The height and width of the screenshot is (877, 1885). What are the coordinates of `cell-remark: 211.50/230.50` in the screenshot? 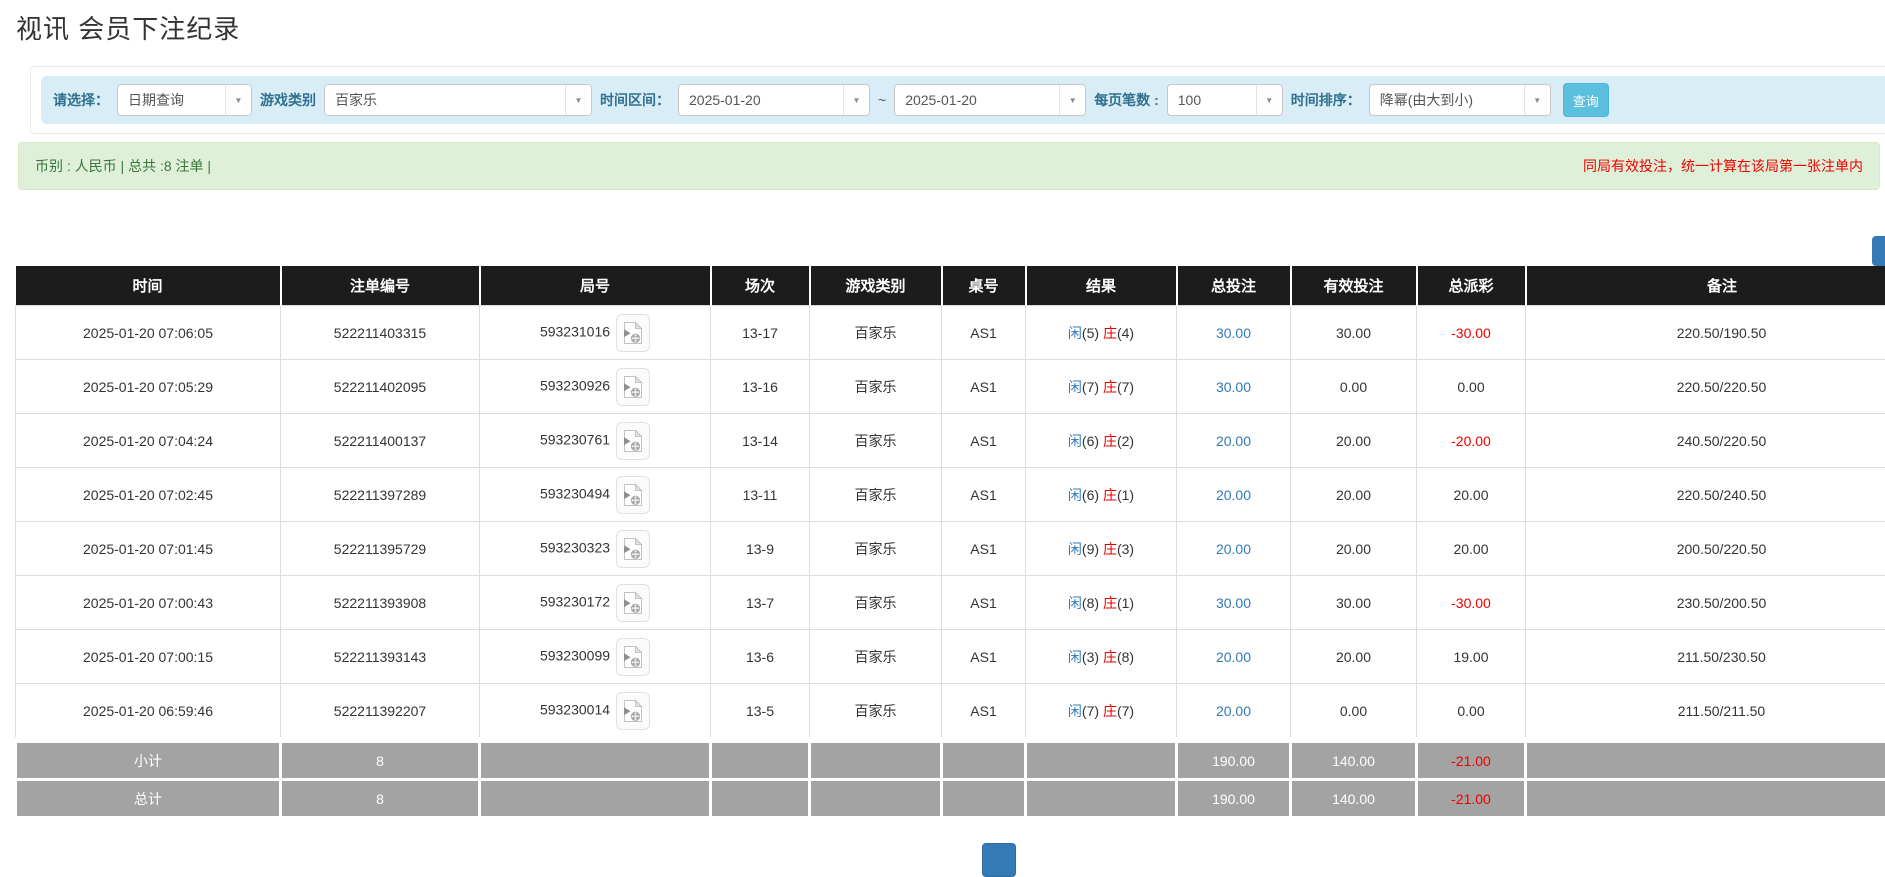 It's located at (1705, 657).